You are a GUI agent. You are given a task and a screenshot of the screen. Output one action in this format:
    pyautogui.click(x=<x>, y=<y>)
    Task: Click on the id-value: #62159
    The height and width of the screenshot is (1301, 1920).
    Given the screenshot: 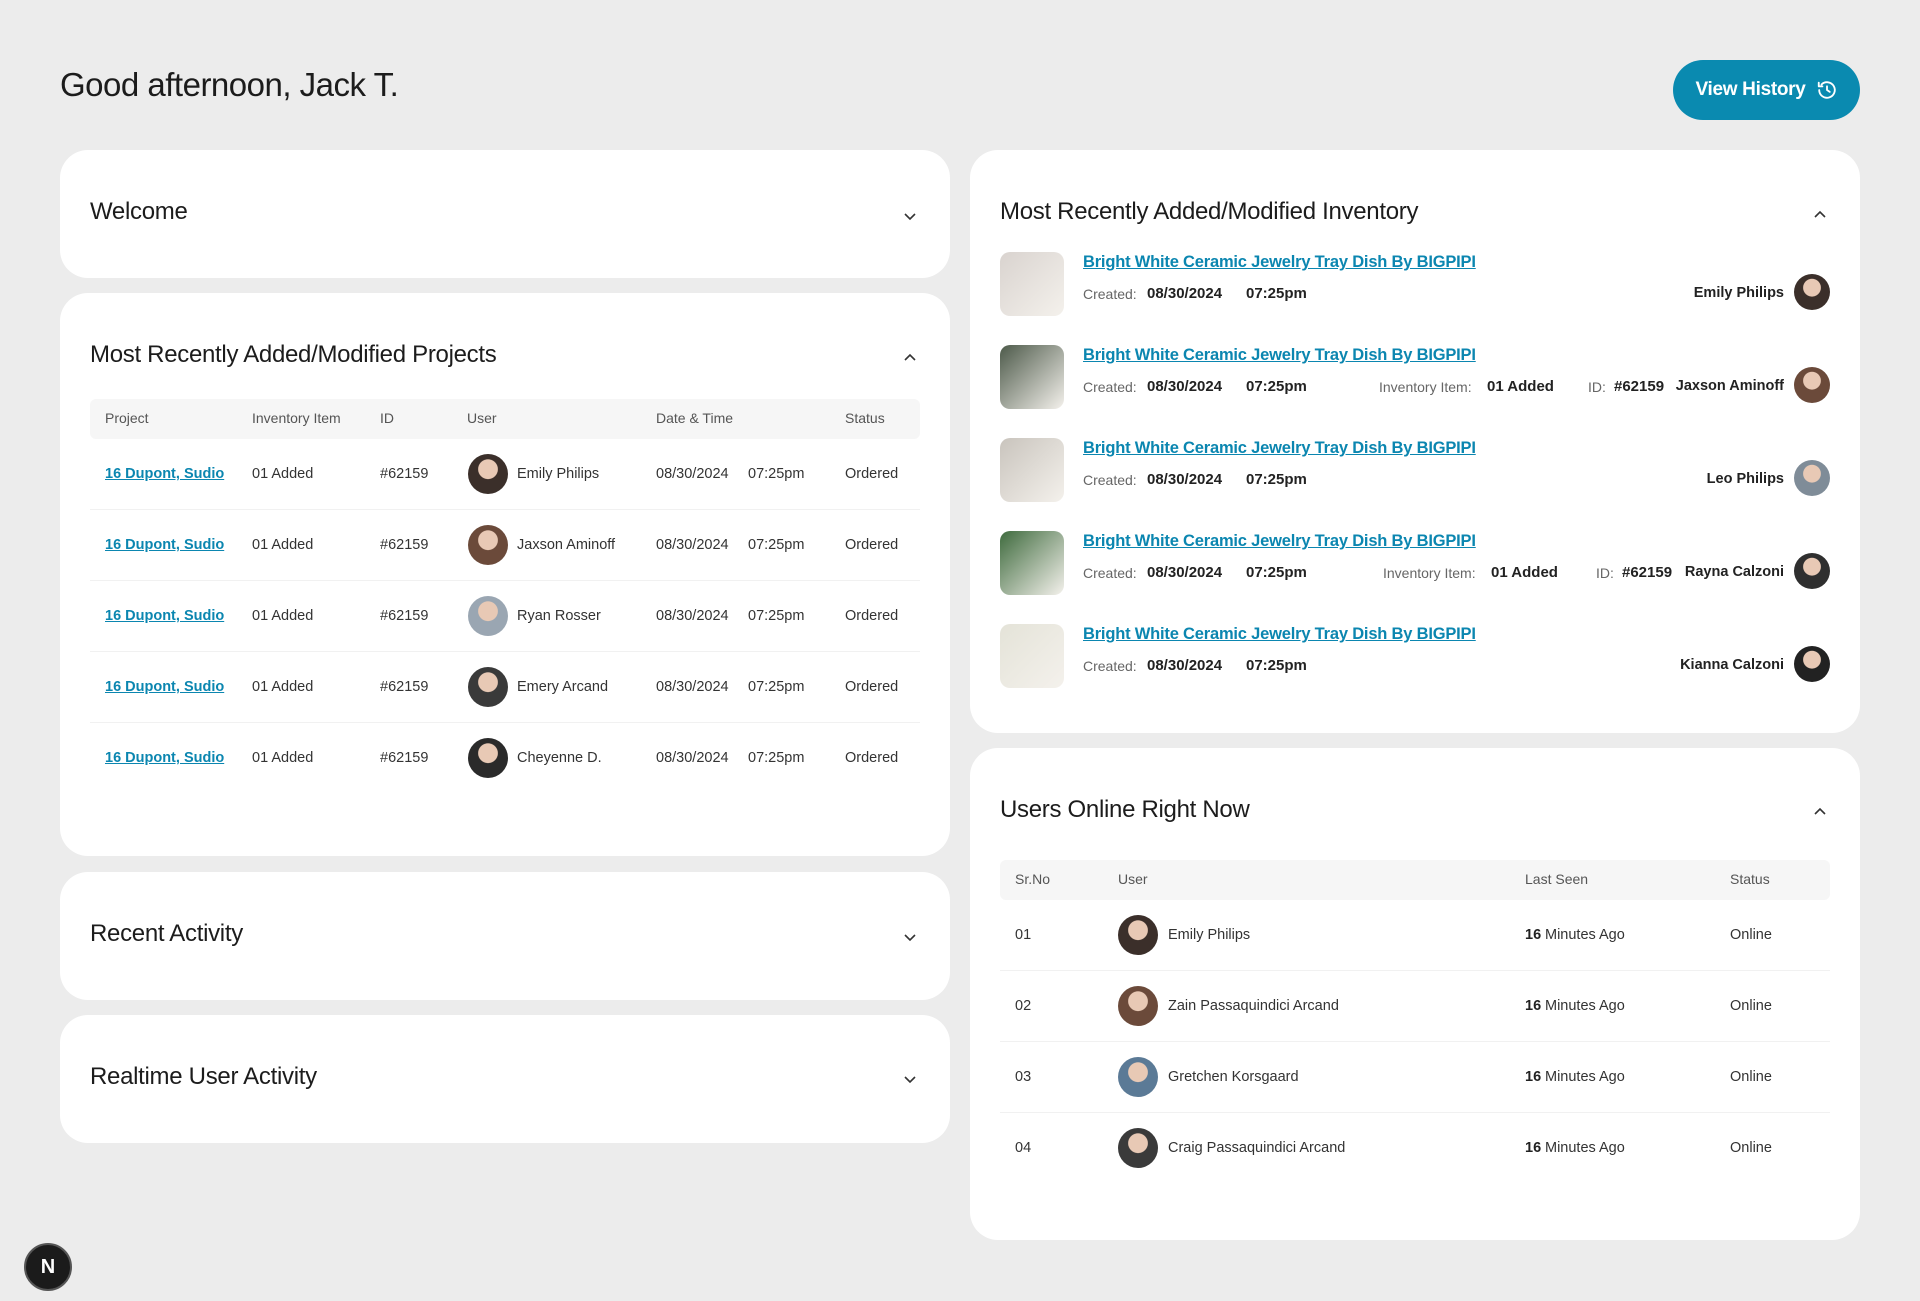 What is the action you would take?
    pyautogui.click(x=1639, y=386)
    